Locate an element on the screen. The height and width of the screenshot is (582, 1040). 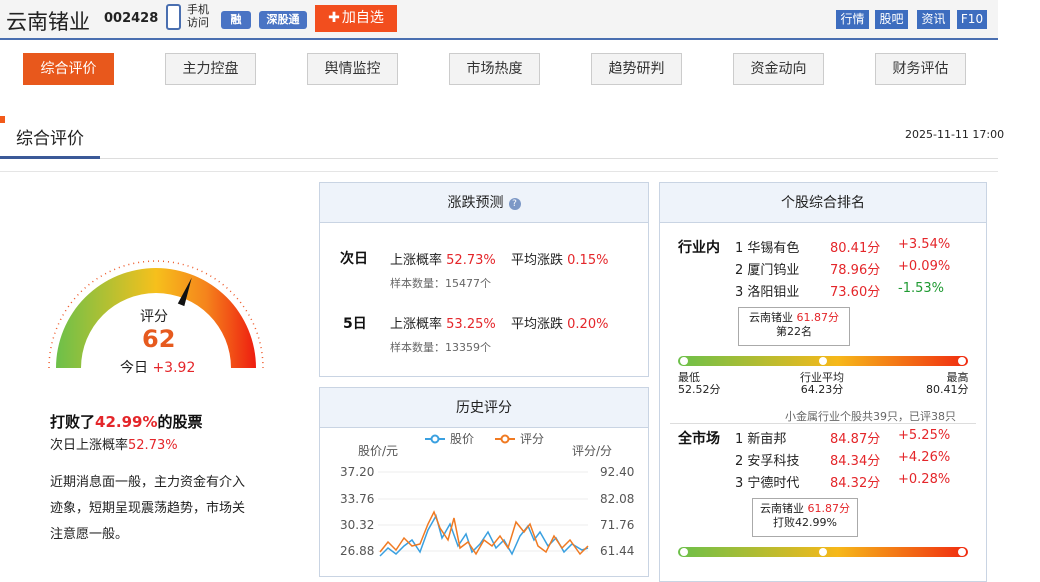
industry-score-1: 80.41分 is located at coordinates (855, 248).